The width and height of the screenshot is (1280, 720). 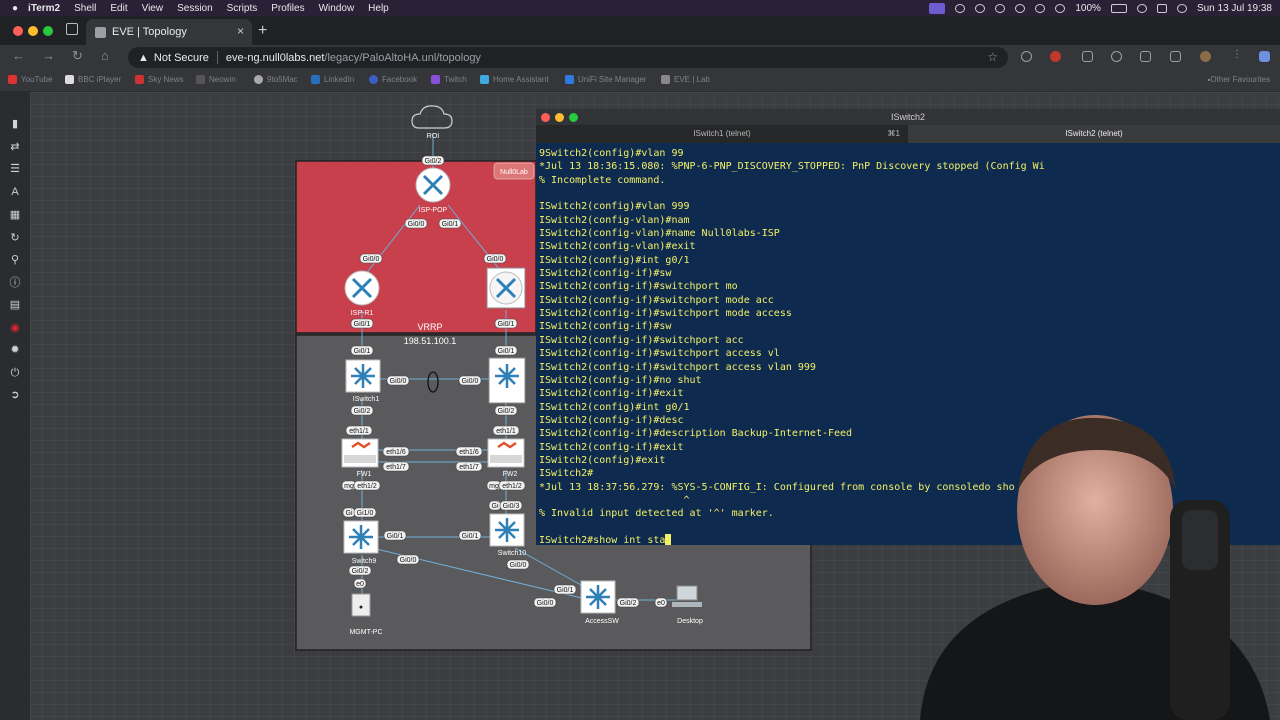 I want to click on download-icon, so click(x=1145, y=56).